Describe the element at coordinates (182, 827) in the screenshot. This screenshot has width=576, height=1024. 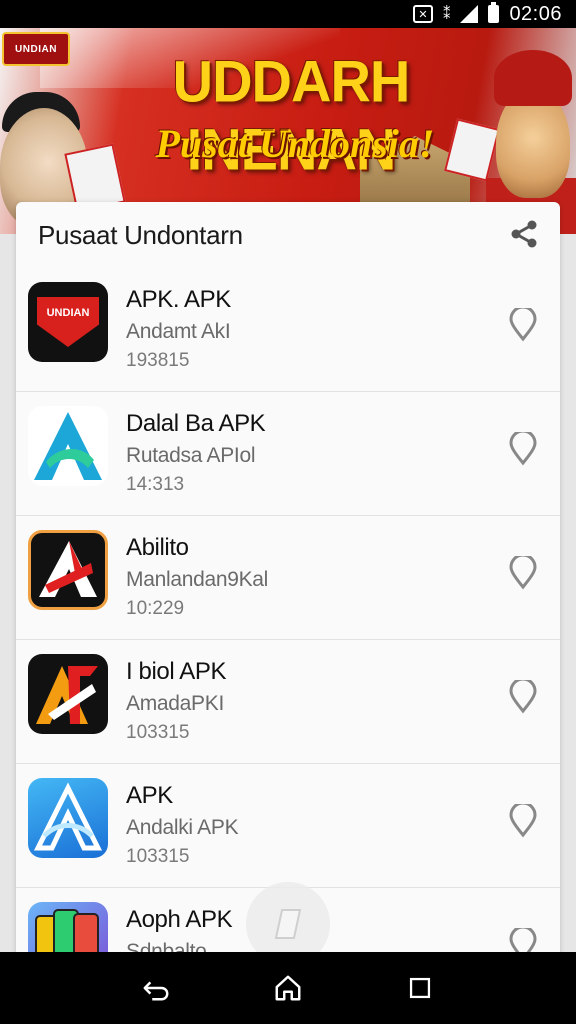
I see `app-developer: Andalki APK` at that location.